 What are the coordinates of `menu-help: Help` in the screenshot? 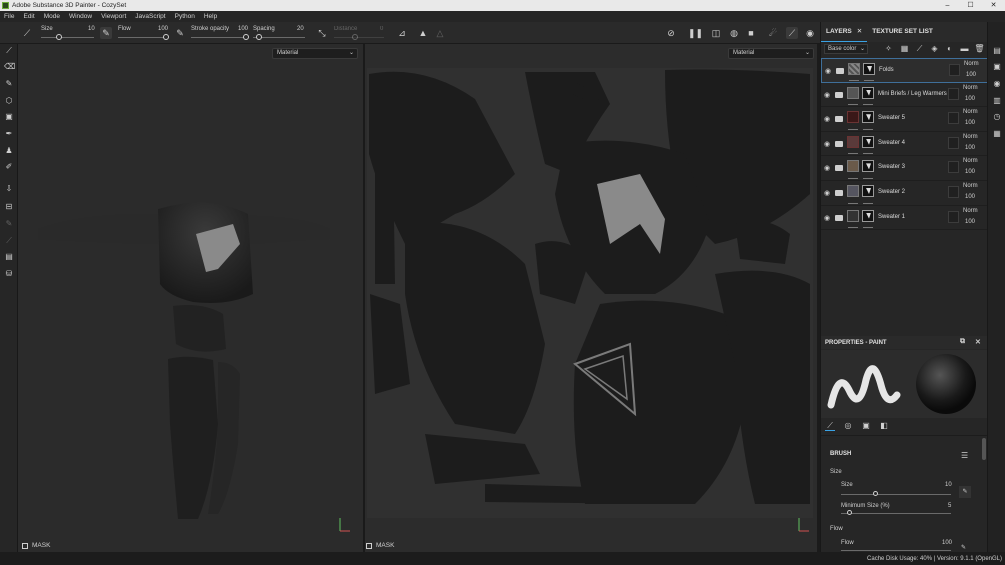 It's located at (210, 16).